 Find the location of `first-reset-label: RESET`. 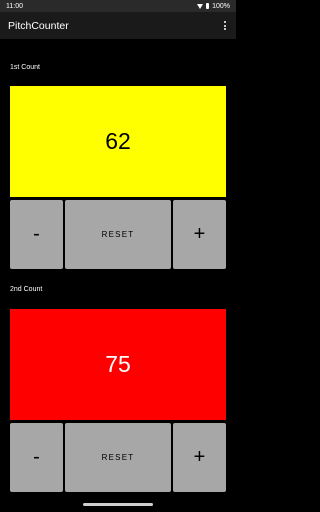

first-reset-label: RESET is located at coordinates (118, 234).